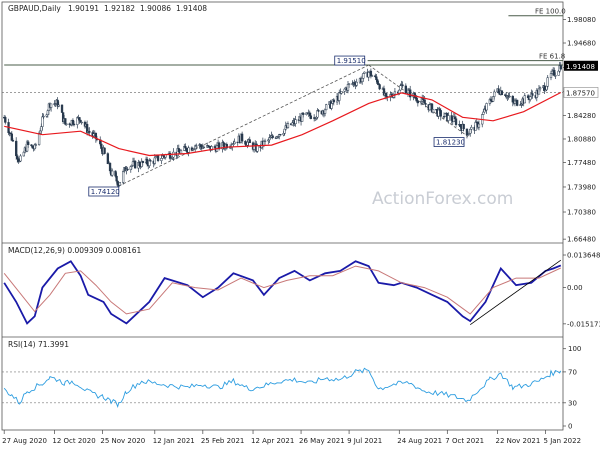 This screenshot has width=600, height=454. I want to click on ohlc-value: 1.90086, so click(155, 8).